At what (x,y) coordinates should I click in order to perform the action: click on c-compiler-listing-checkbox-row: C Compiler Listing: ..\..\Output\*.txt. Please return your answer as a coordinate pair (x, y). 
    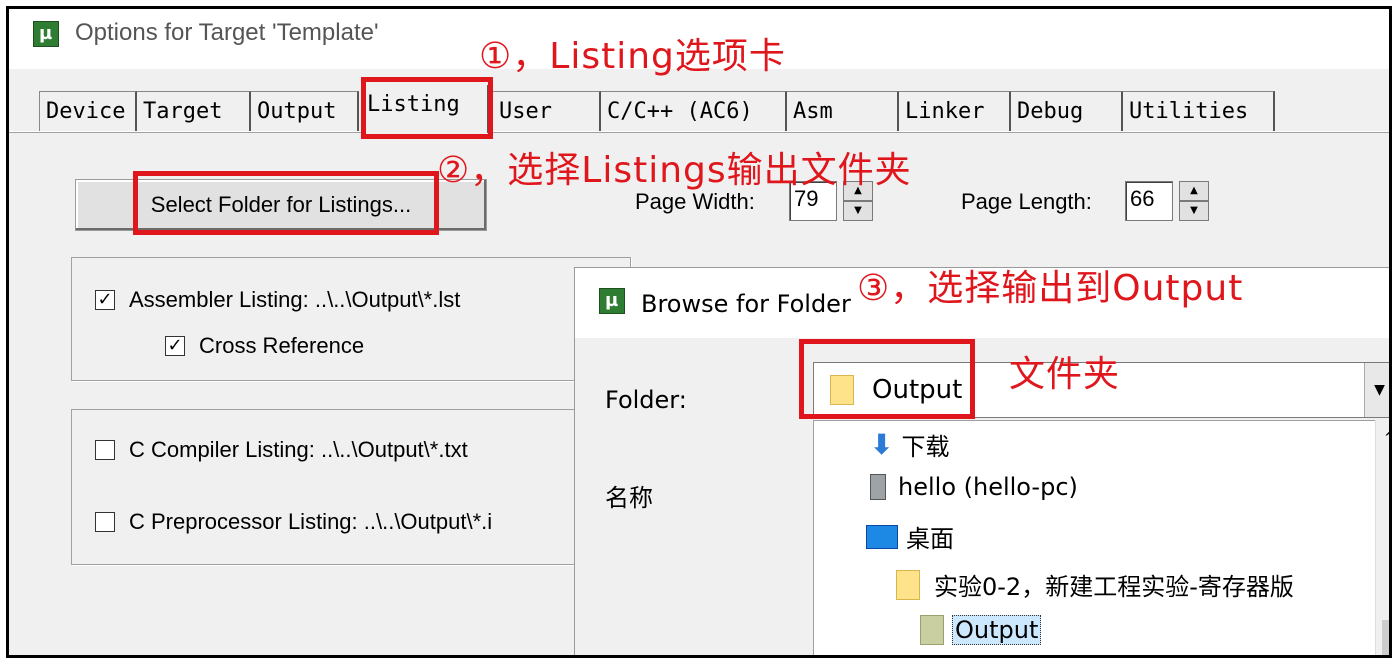
    Looking at the image, I should click on (281, 450).